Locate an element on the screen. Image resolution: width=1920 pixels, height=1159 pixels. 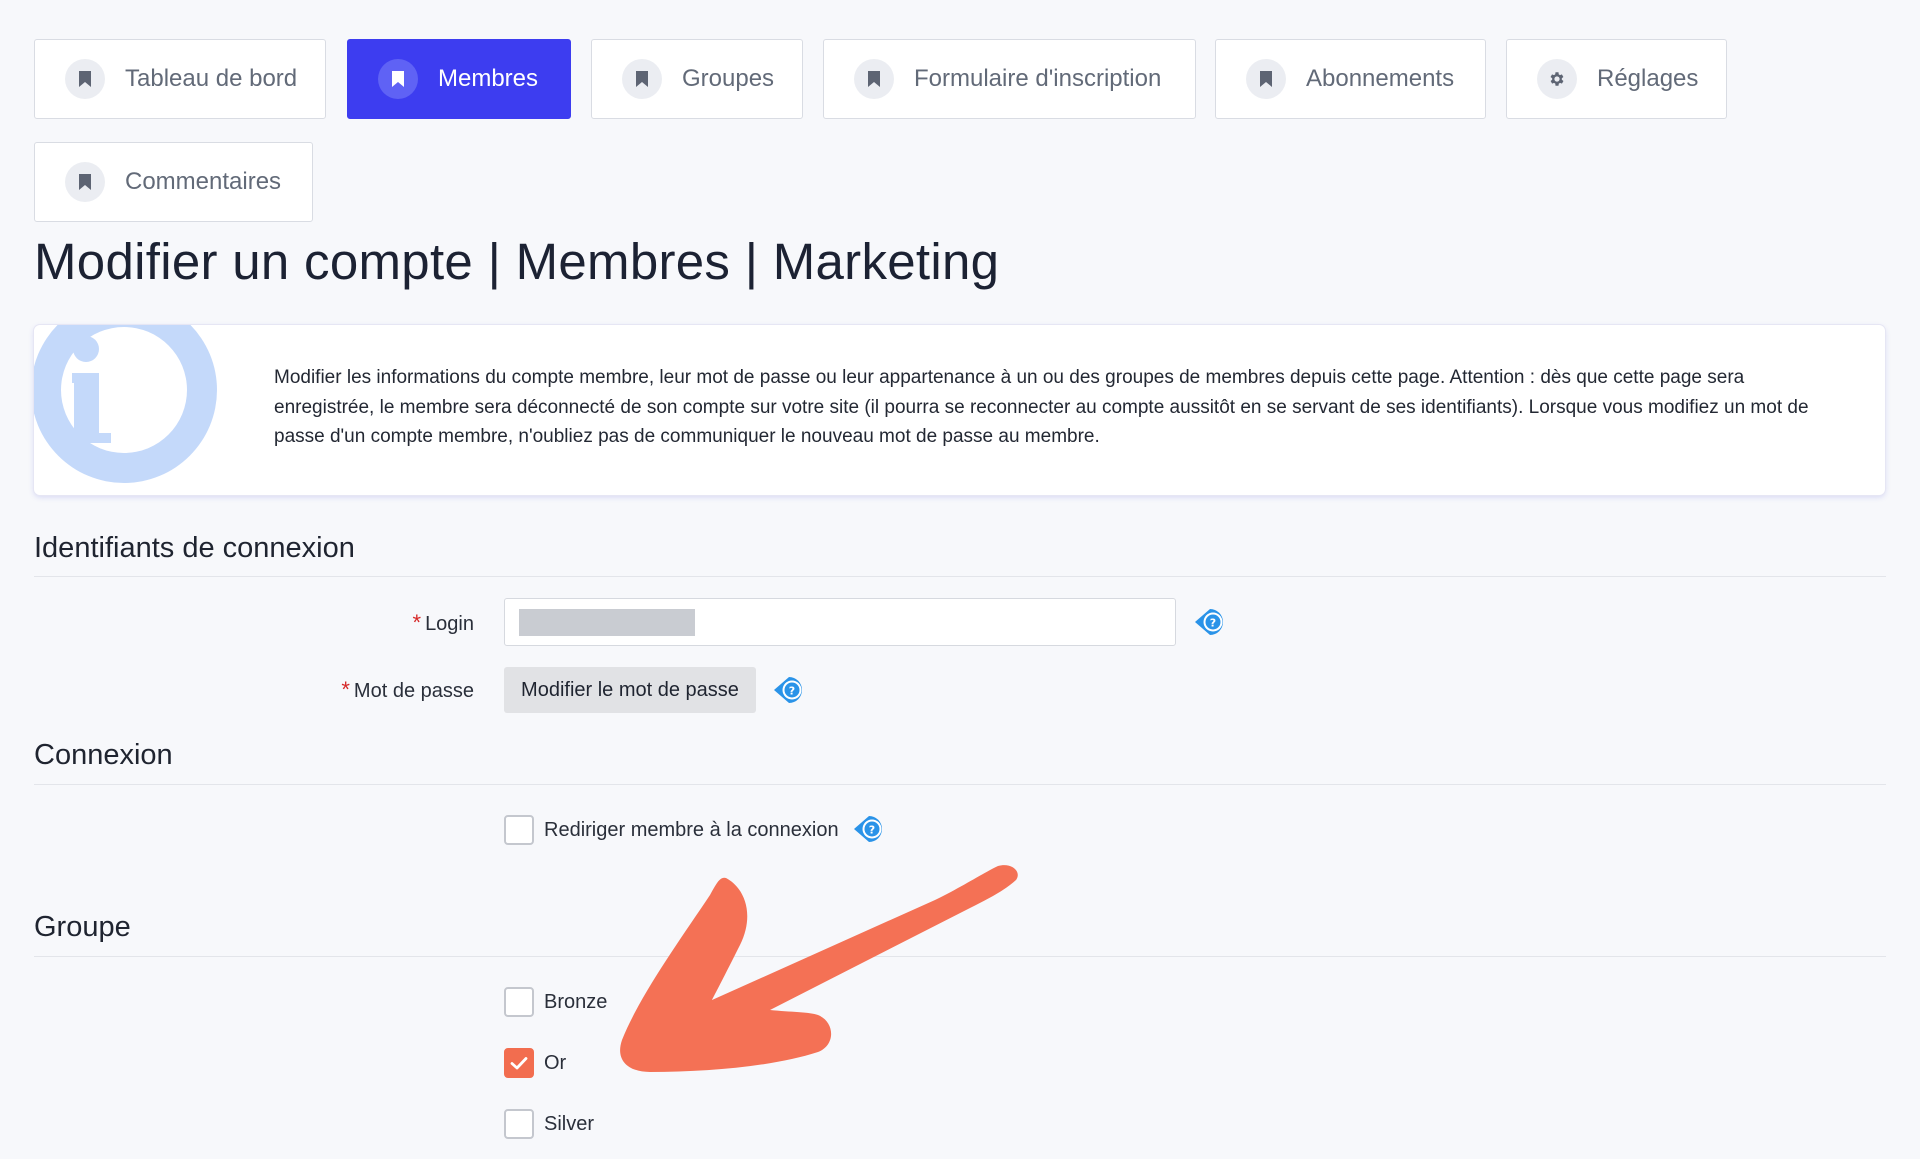
gear-icon is located at coordinates (1557, 79).